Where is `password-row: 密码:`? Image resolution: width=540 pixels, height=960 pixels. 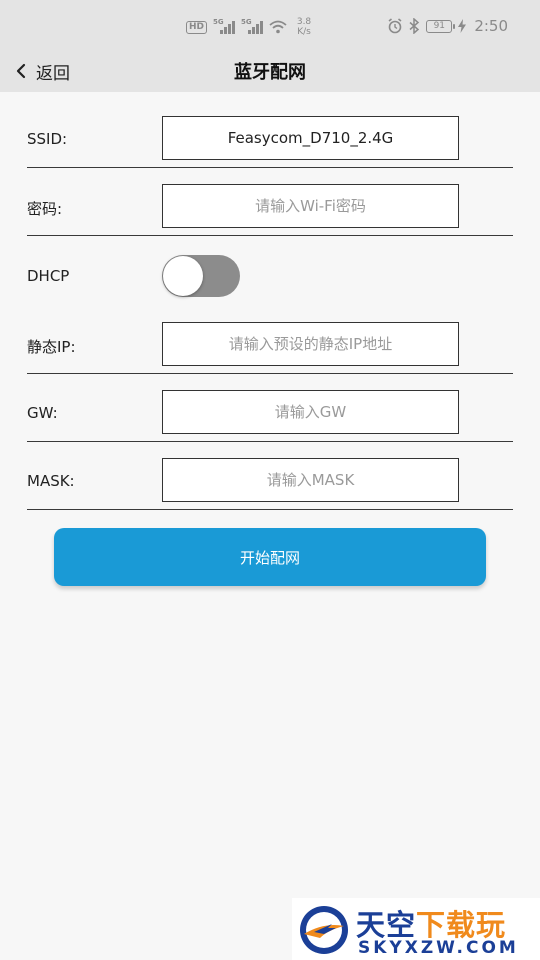
password-row: 密码: is located at coordinates (270, 202).